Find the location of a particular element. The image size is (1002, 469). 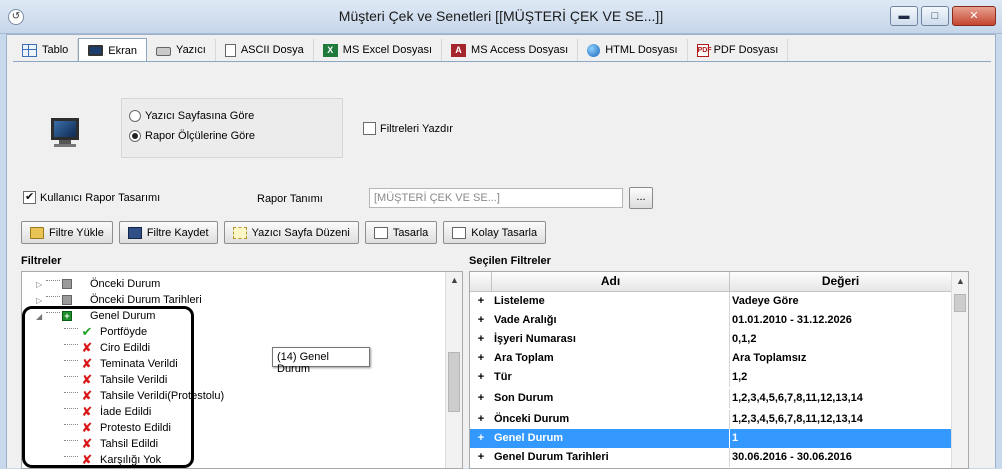

user-design-option: Kullanıcı Rapor Tasarımı is located at coordinates (92, 197).